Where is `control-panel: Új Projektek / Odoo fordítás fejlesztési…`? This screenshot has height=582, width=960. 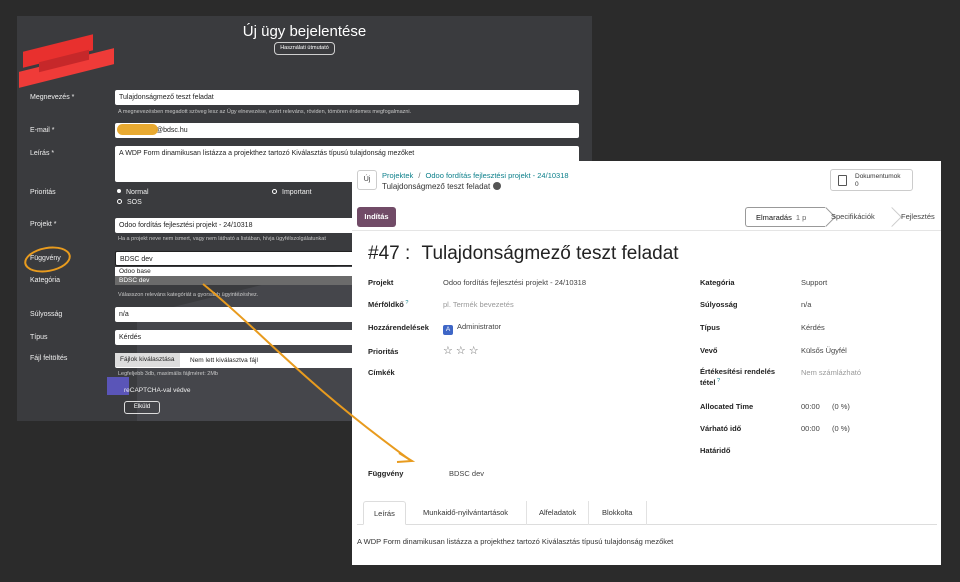 control-panel: Új Projektek / Odoo fordítás fejlesztési… is located at coordinates (646, 181).